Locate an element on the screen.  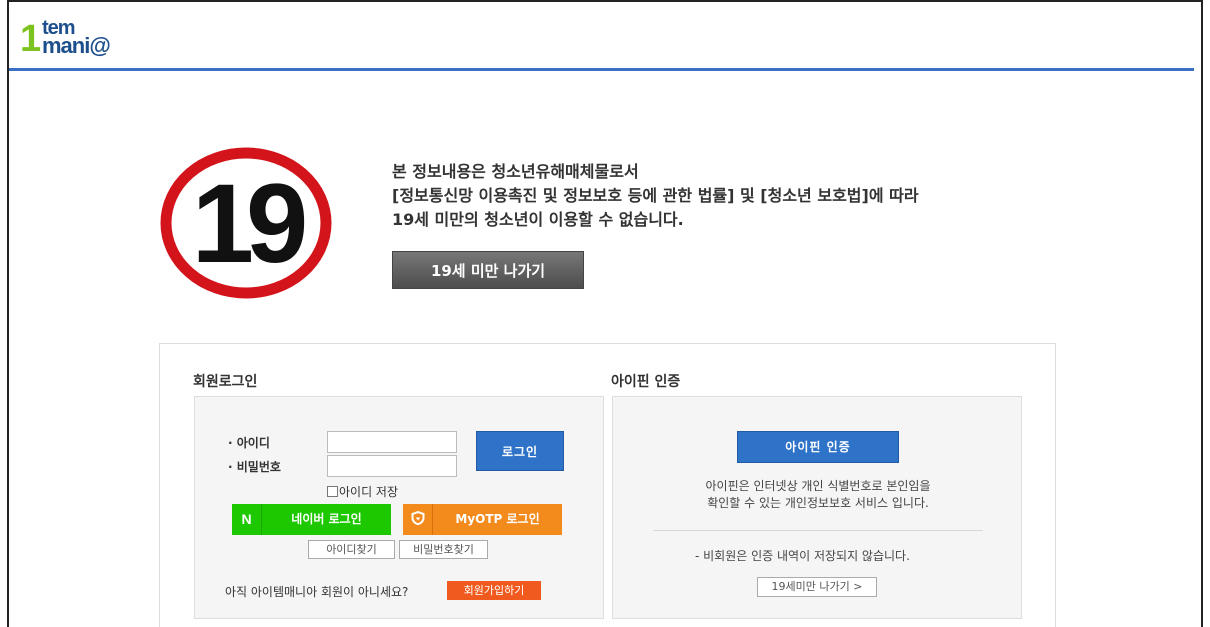
age-19-restriction-icon: 19 is located at coordinates (246, 223).